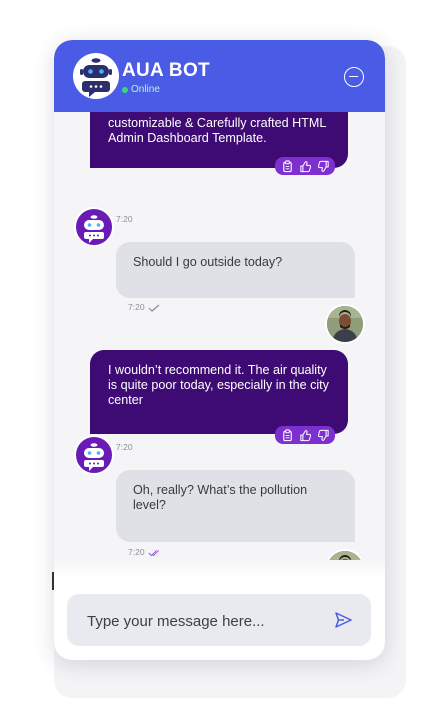 This screenshot has height=728, width=439. I want to click on user-message-text: Should I go outside today?, so click(208, 262).